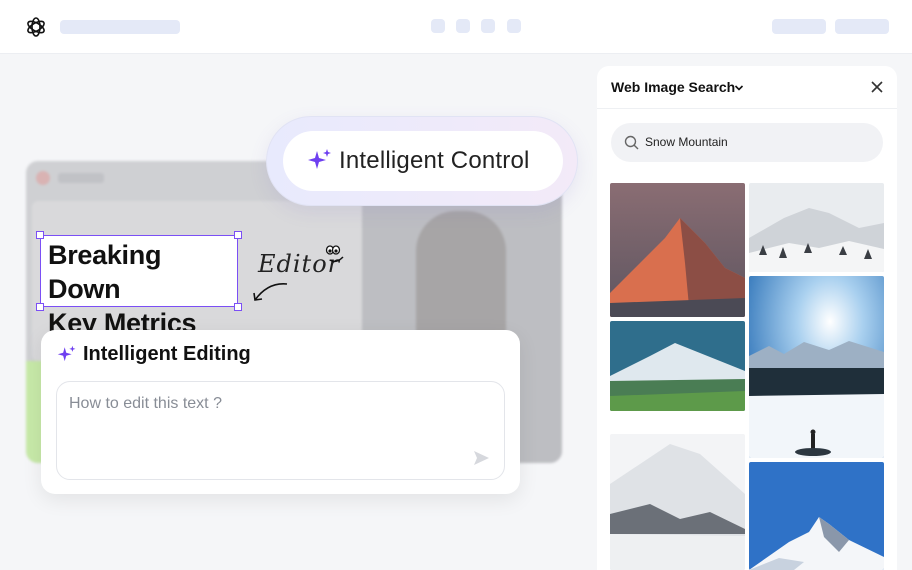 The height and width of the screenshot is (570, 912). Describe the element at coordinates (739, 88) in the screenshot. I see `chevron-down-icon` at that location.